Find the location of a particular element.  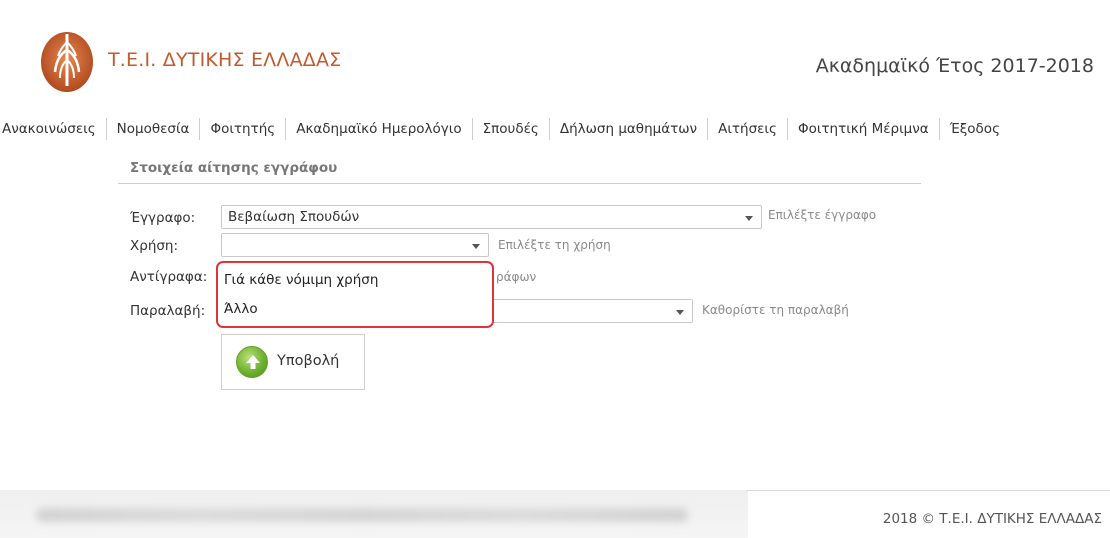

nav-item-course-registration: Δήλωση μαθημάτων is located at coordinates (628, 129).